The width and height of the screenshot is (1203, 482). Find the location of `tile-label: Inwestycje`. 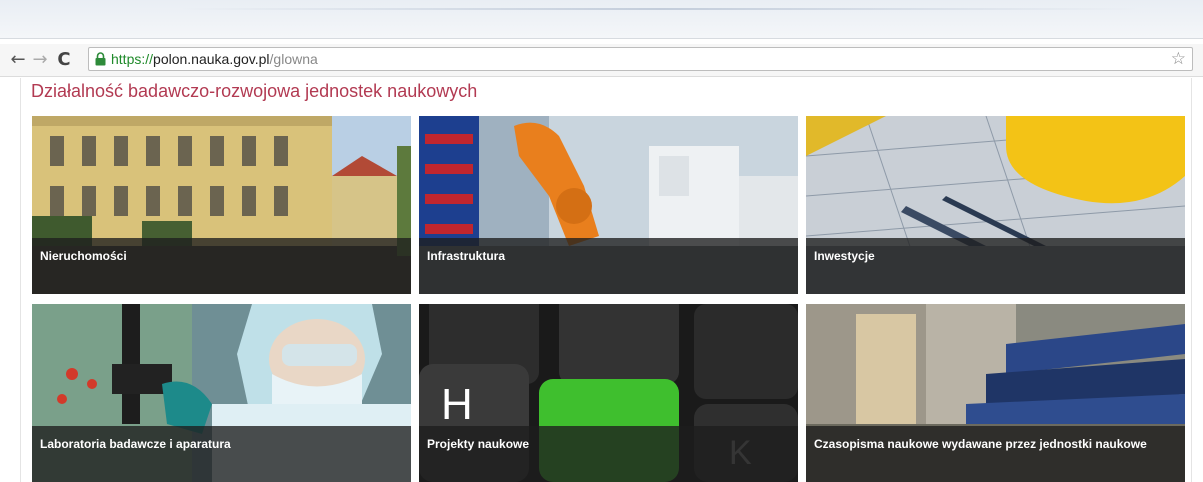

tile-label: Inwestycje is located at coordinates (844, 256).